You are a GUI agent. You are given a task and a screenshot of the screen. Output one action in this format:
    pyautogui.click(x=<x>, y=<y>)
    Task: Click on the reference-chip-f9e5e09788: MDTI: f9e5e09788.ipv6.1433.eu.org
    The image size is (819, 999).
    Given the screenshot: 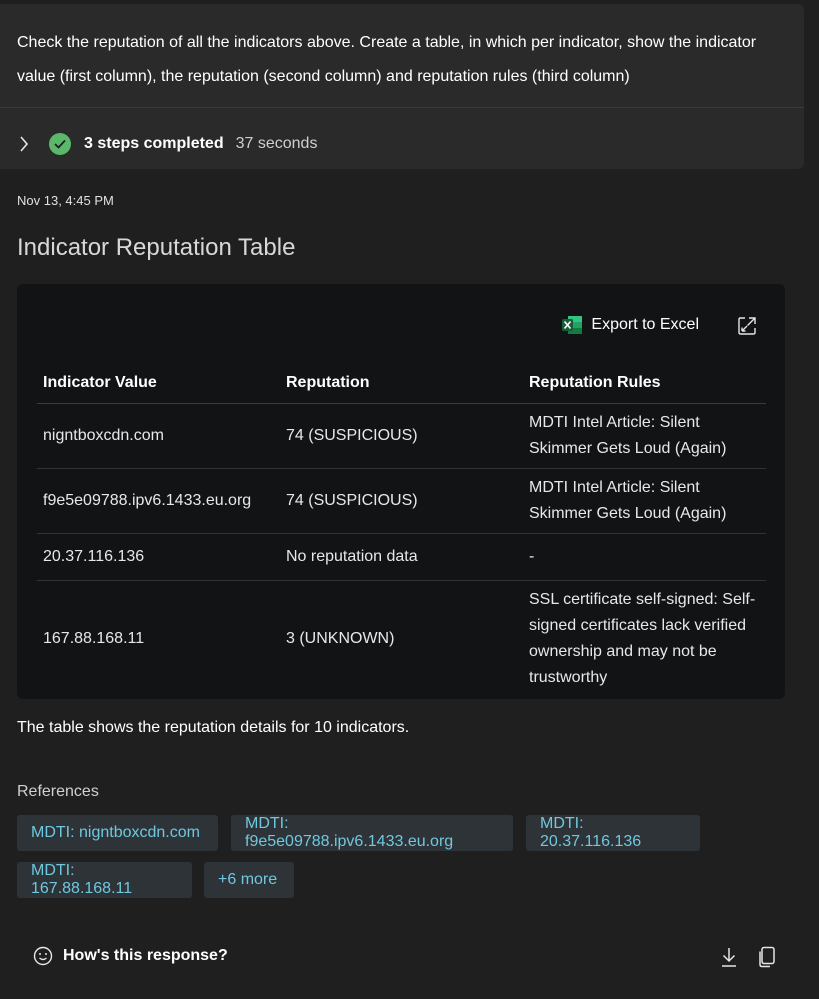 What is the action you would take?
    pyautogui.click(x=372, y=833)
    